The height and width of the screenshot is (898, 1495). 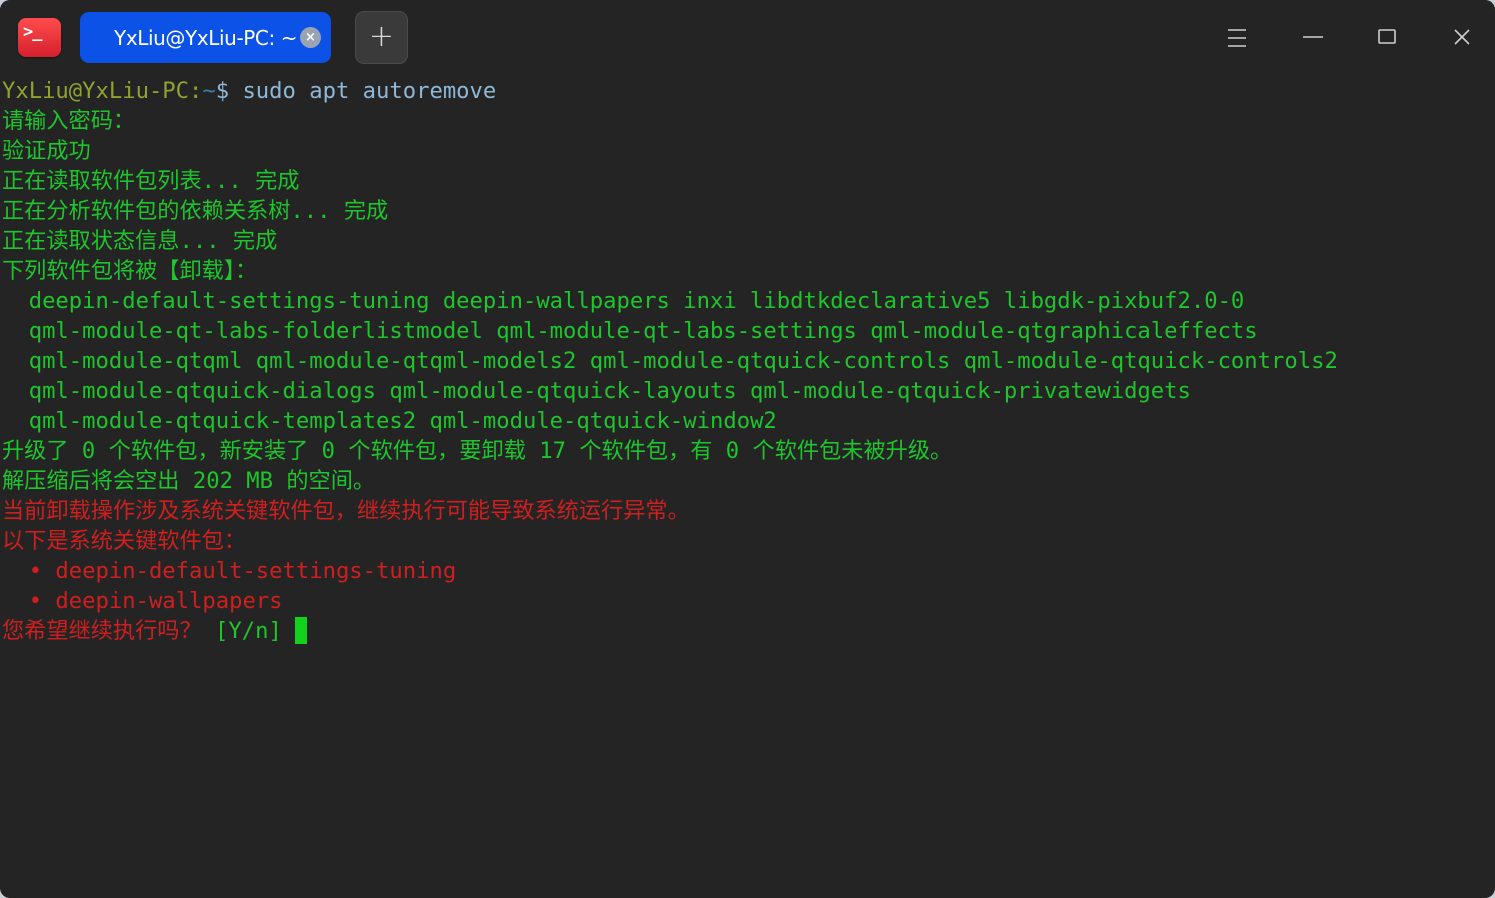 What do you see at coordinates (33, 32) in the screenshot?
I see `app-icon-glyph: >_` at bounding box center [33, 32].